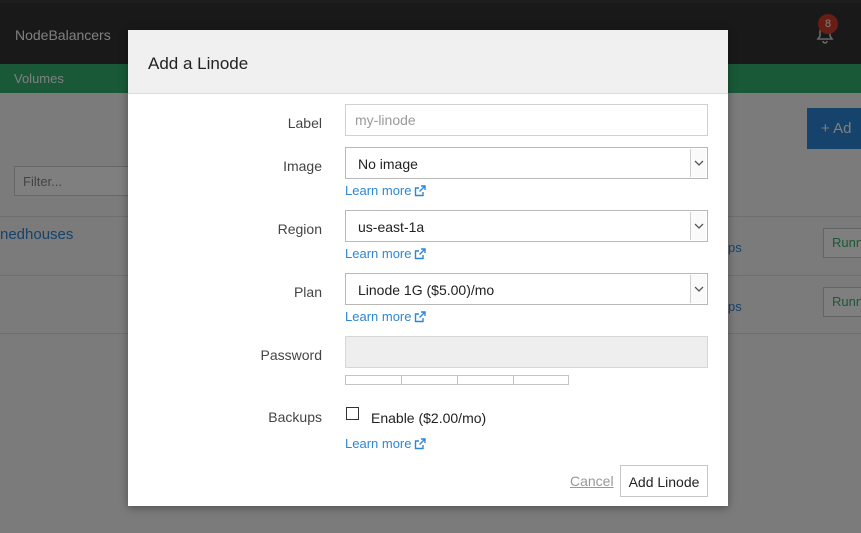 The height and width of the screenshot is (533, 861). I want to click on region-learn-more-link: Learn more, so click(386, 253).